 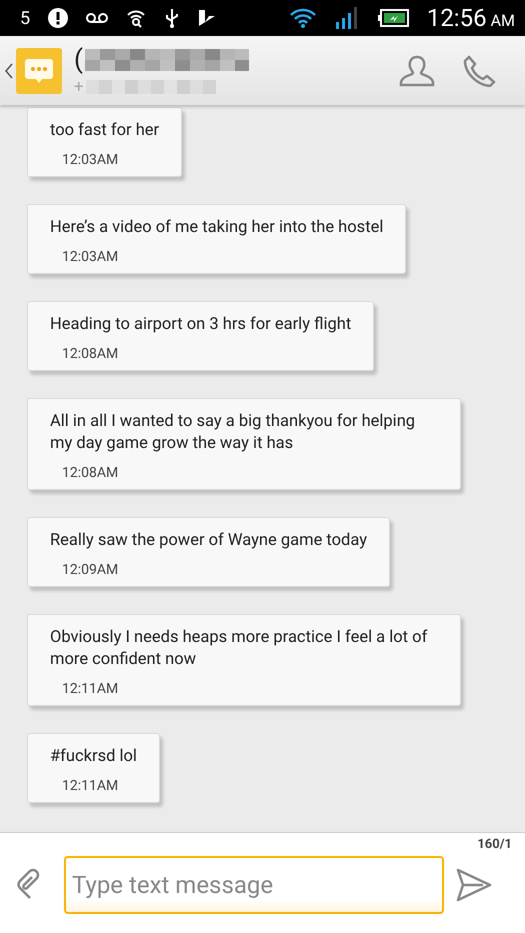 I want to click on notification-count: 5, so click(x=25, y=18).